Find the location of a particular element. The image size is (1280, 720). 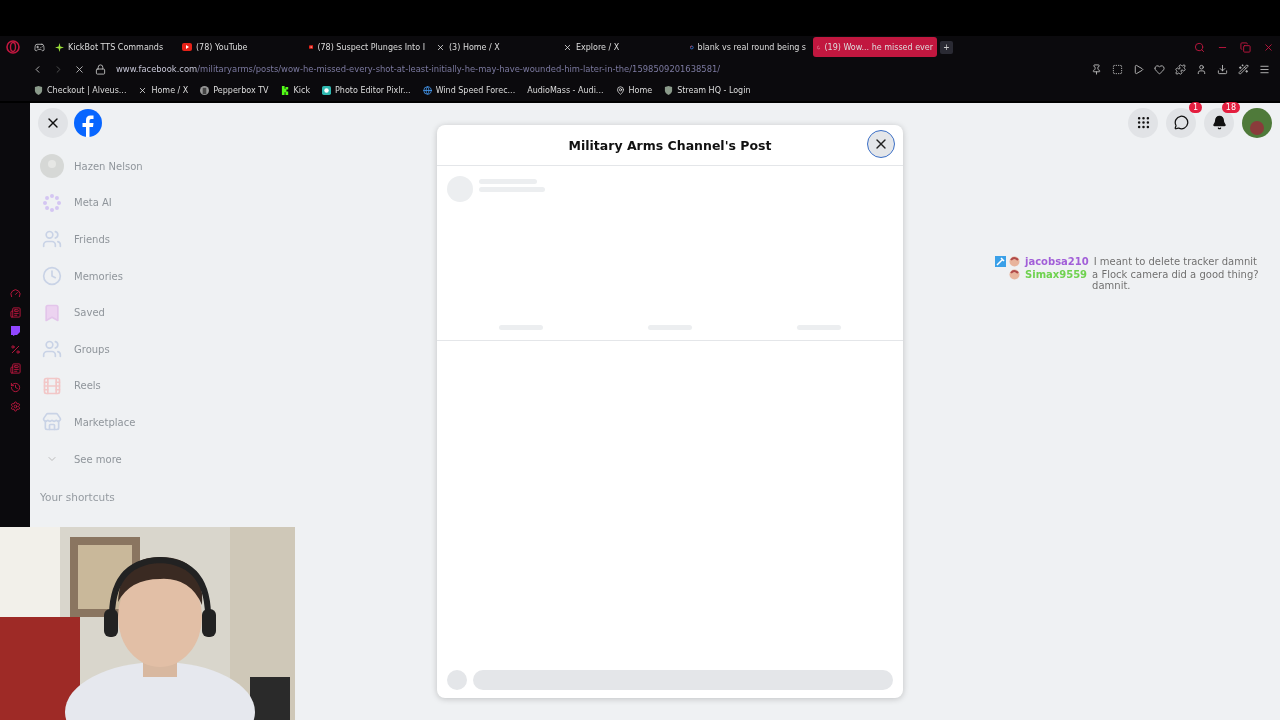

gamepad-icon is located at coordinates (39, 47).